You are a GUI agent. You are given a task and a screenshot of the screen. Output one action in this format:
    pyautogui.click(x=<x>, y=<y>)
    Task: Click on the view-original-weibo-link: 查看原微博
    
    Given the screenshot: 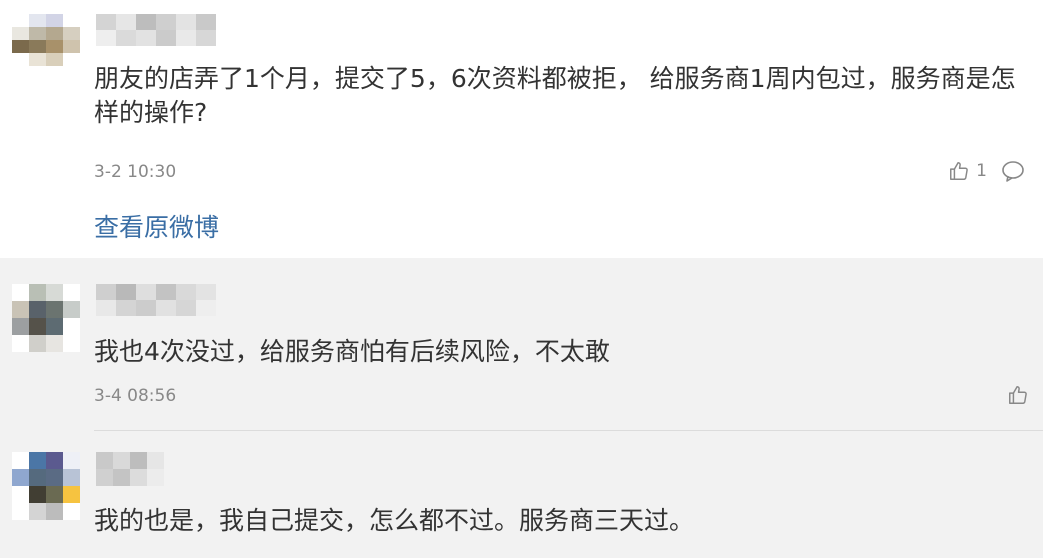 What is the action you would take?
    pyautogui.click(x=156, y=226)
    